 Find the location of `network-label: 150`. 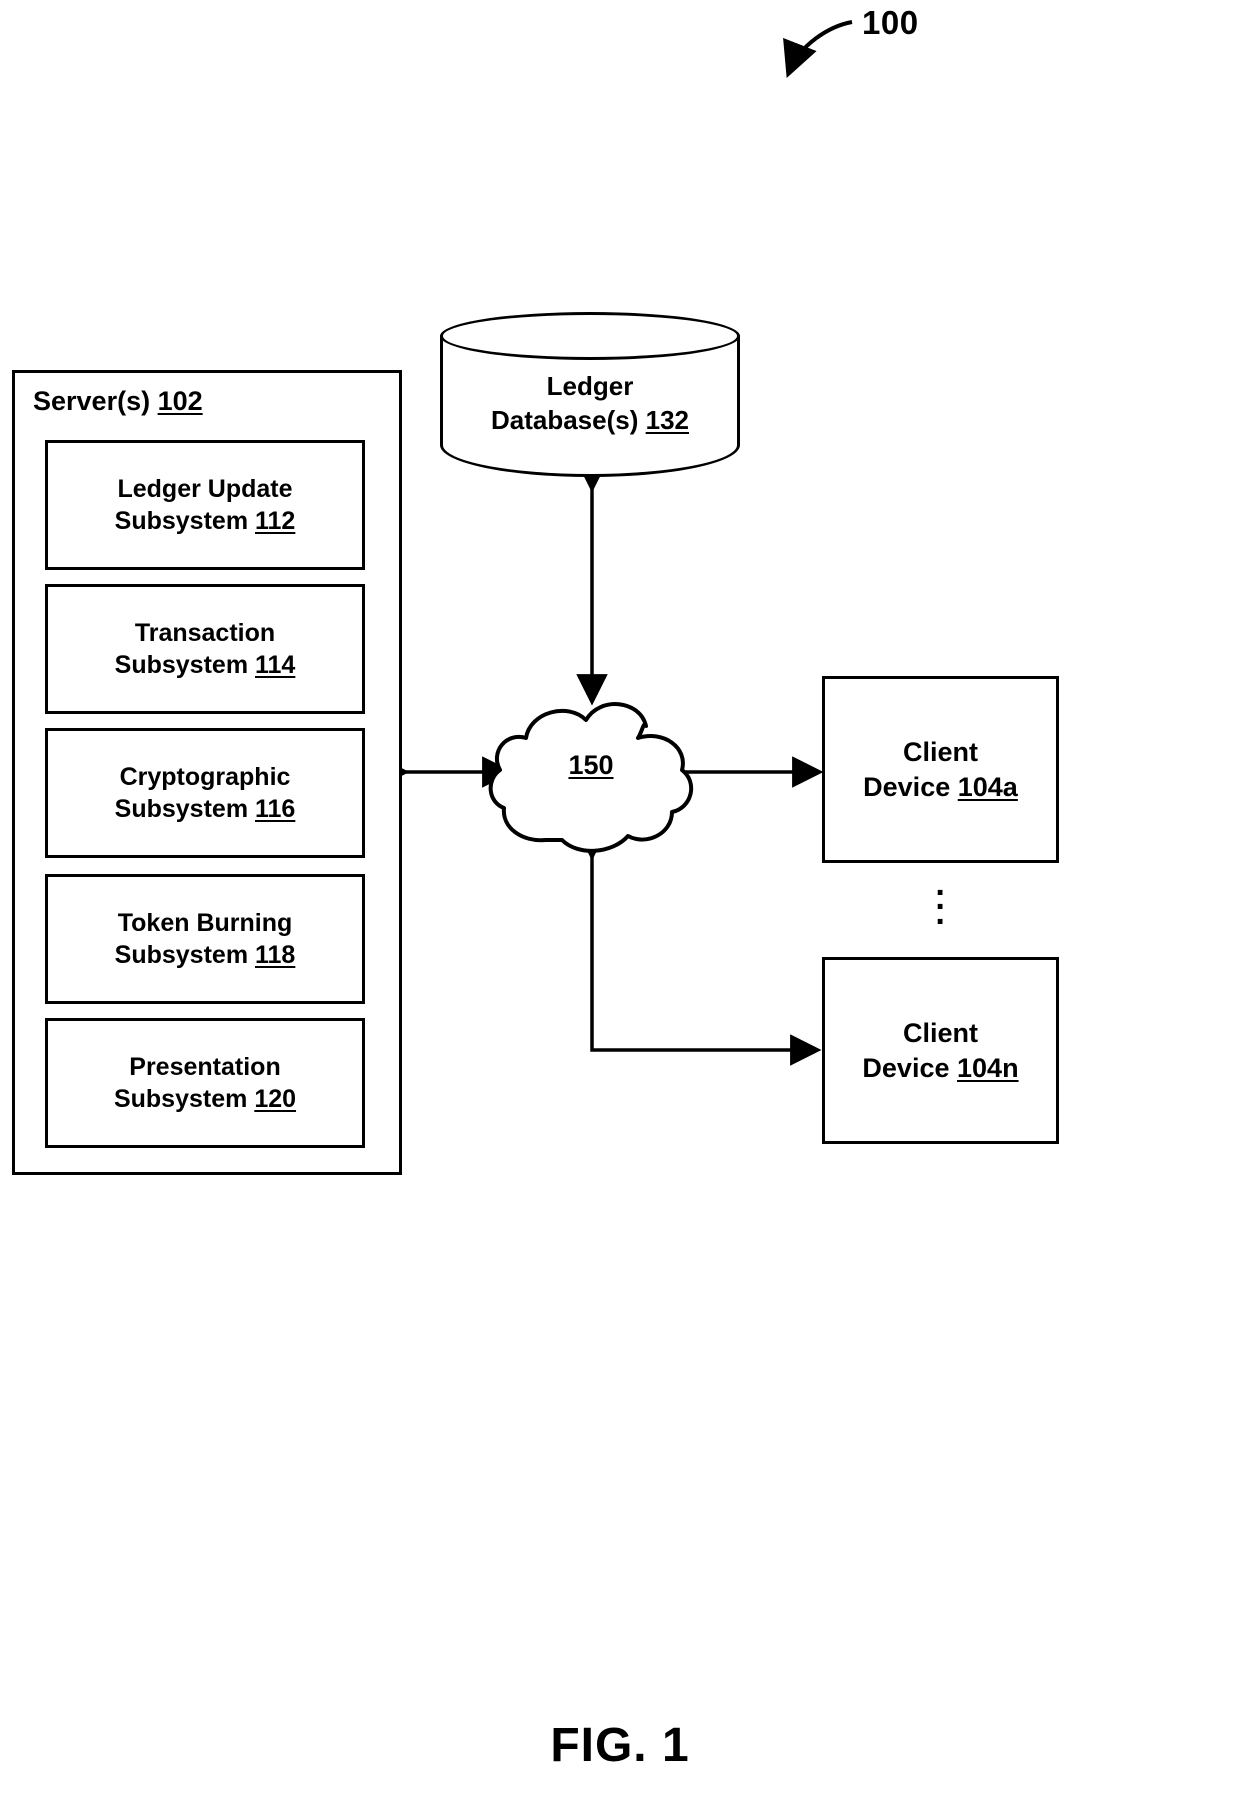

network-label: 150 is located at coordinates (591, 765).